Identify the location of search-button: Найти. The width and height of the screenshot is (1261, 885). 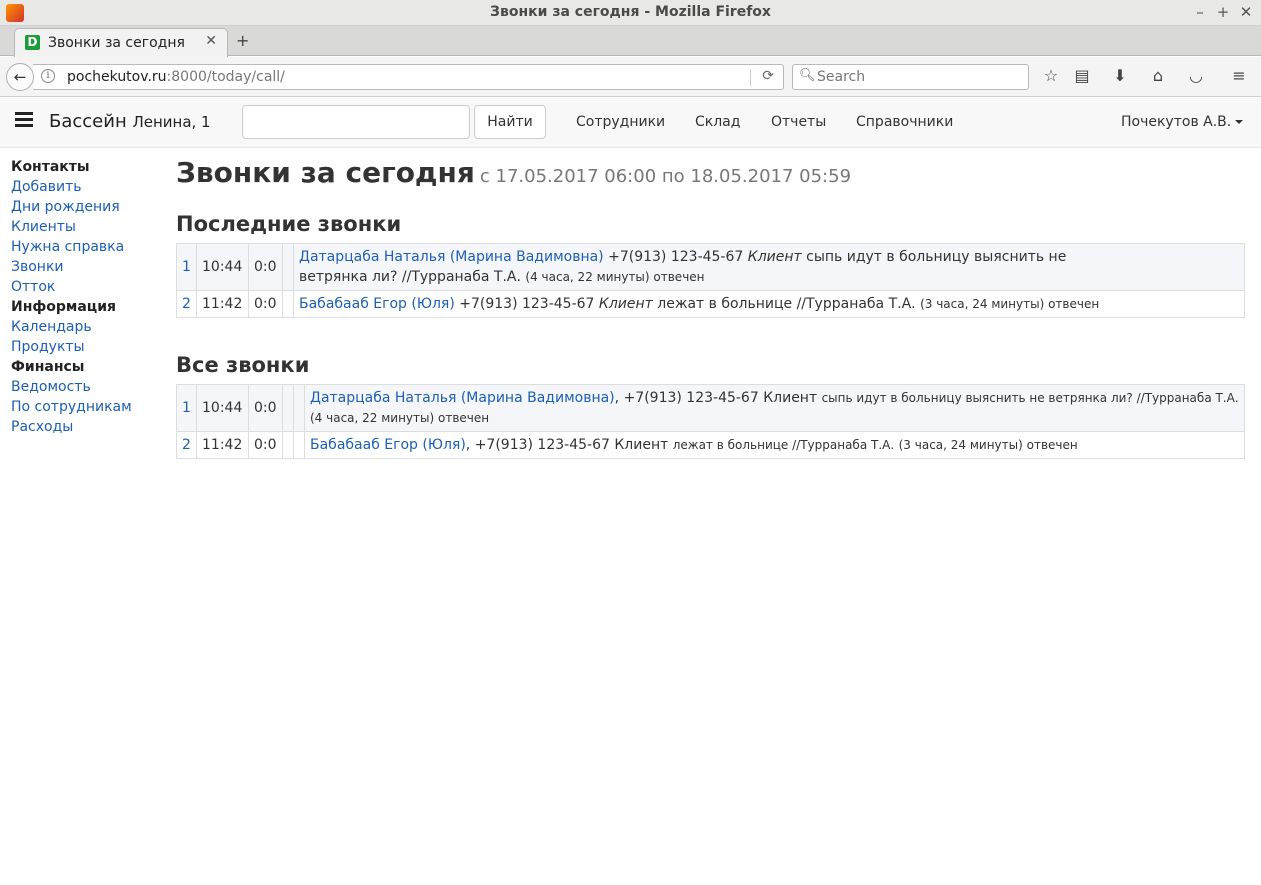
(510, 122).